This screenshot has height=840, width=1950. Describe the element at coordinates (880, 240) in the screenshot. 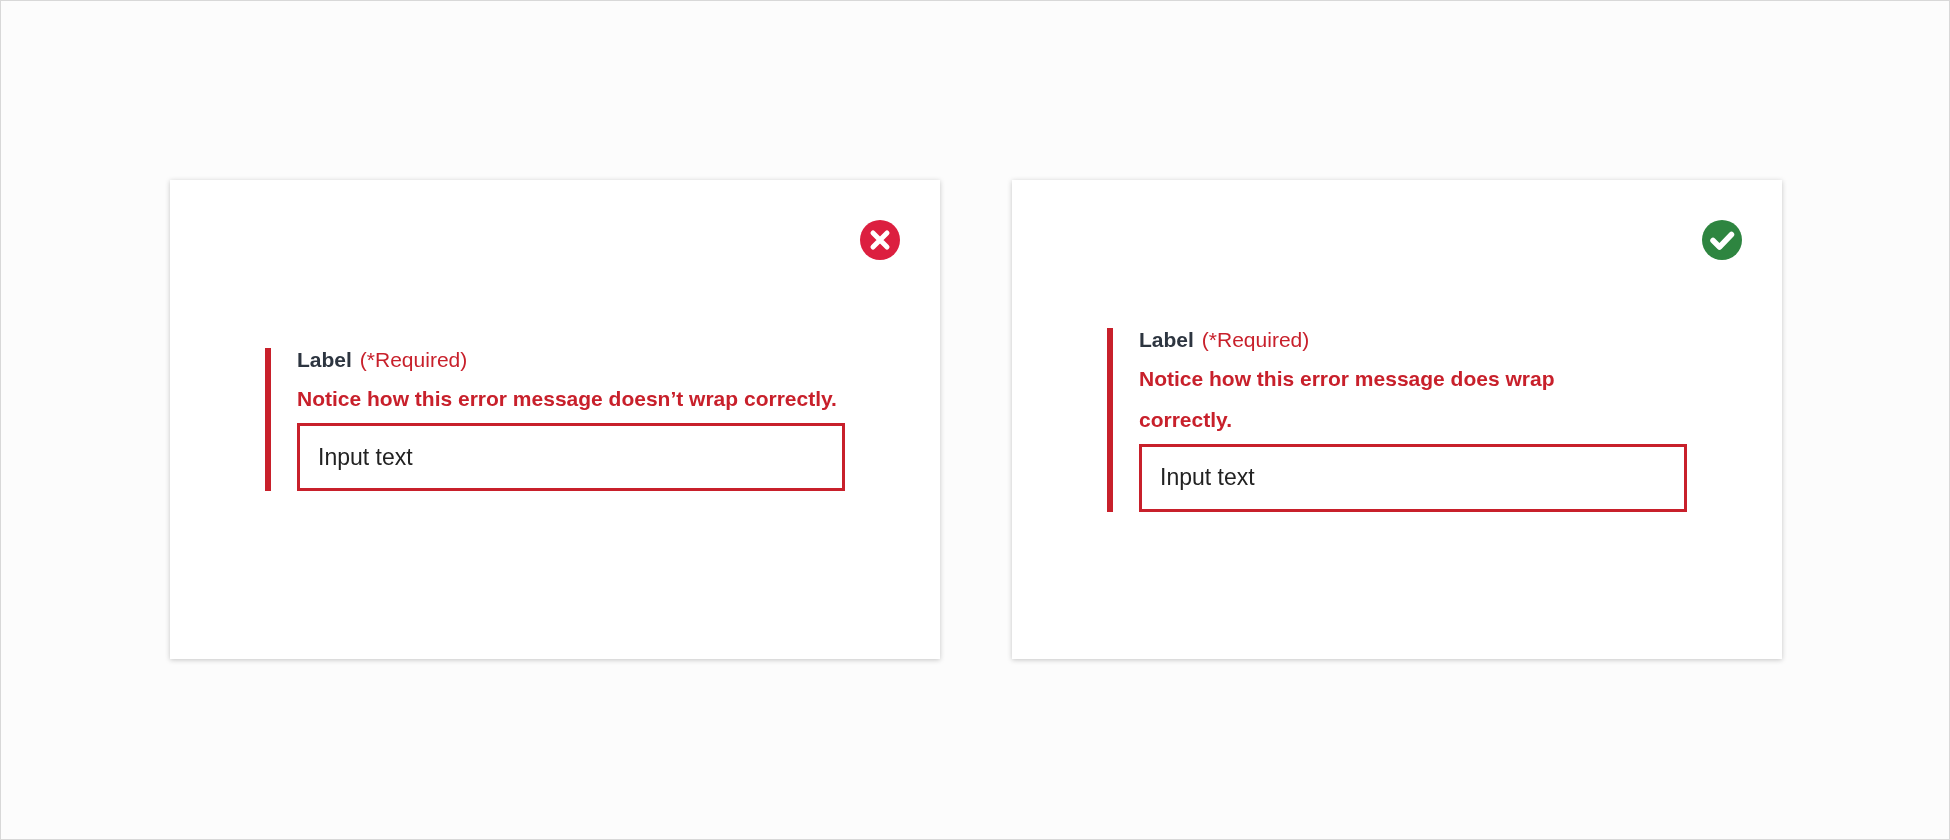

I see `error-icon` at that location.